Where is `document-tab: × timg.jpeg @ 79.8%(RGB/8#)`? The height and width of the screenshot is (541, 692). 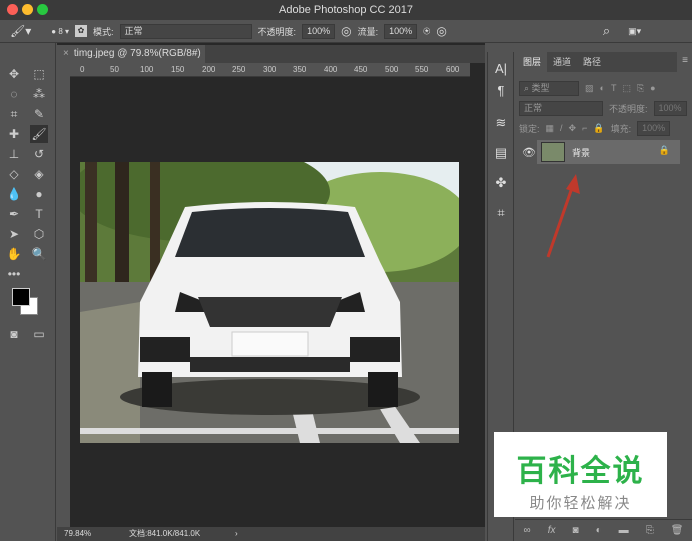 document-tab: × timg.jpeg @ 79.8%(RGB/8#) is located at coordinates (131, 54).